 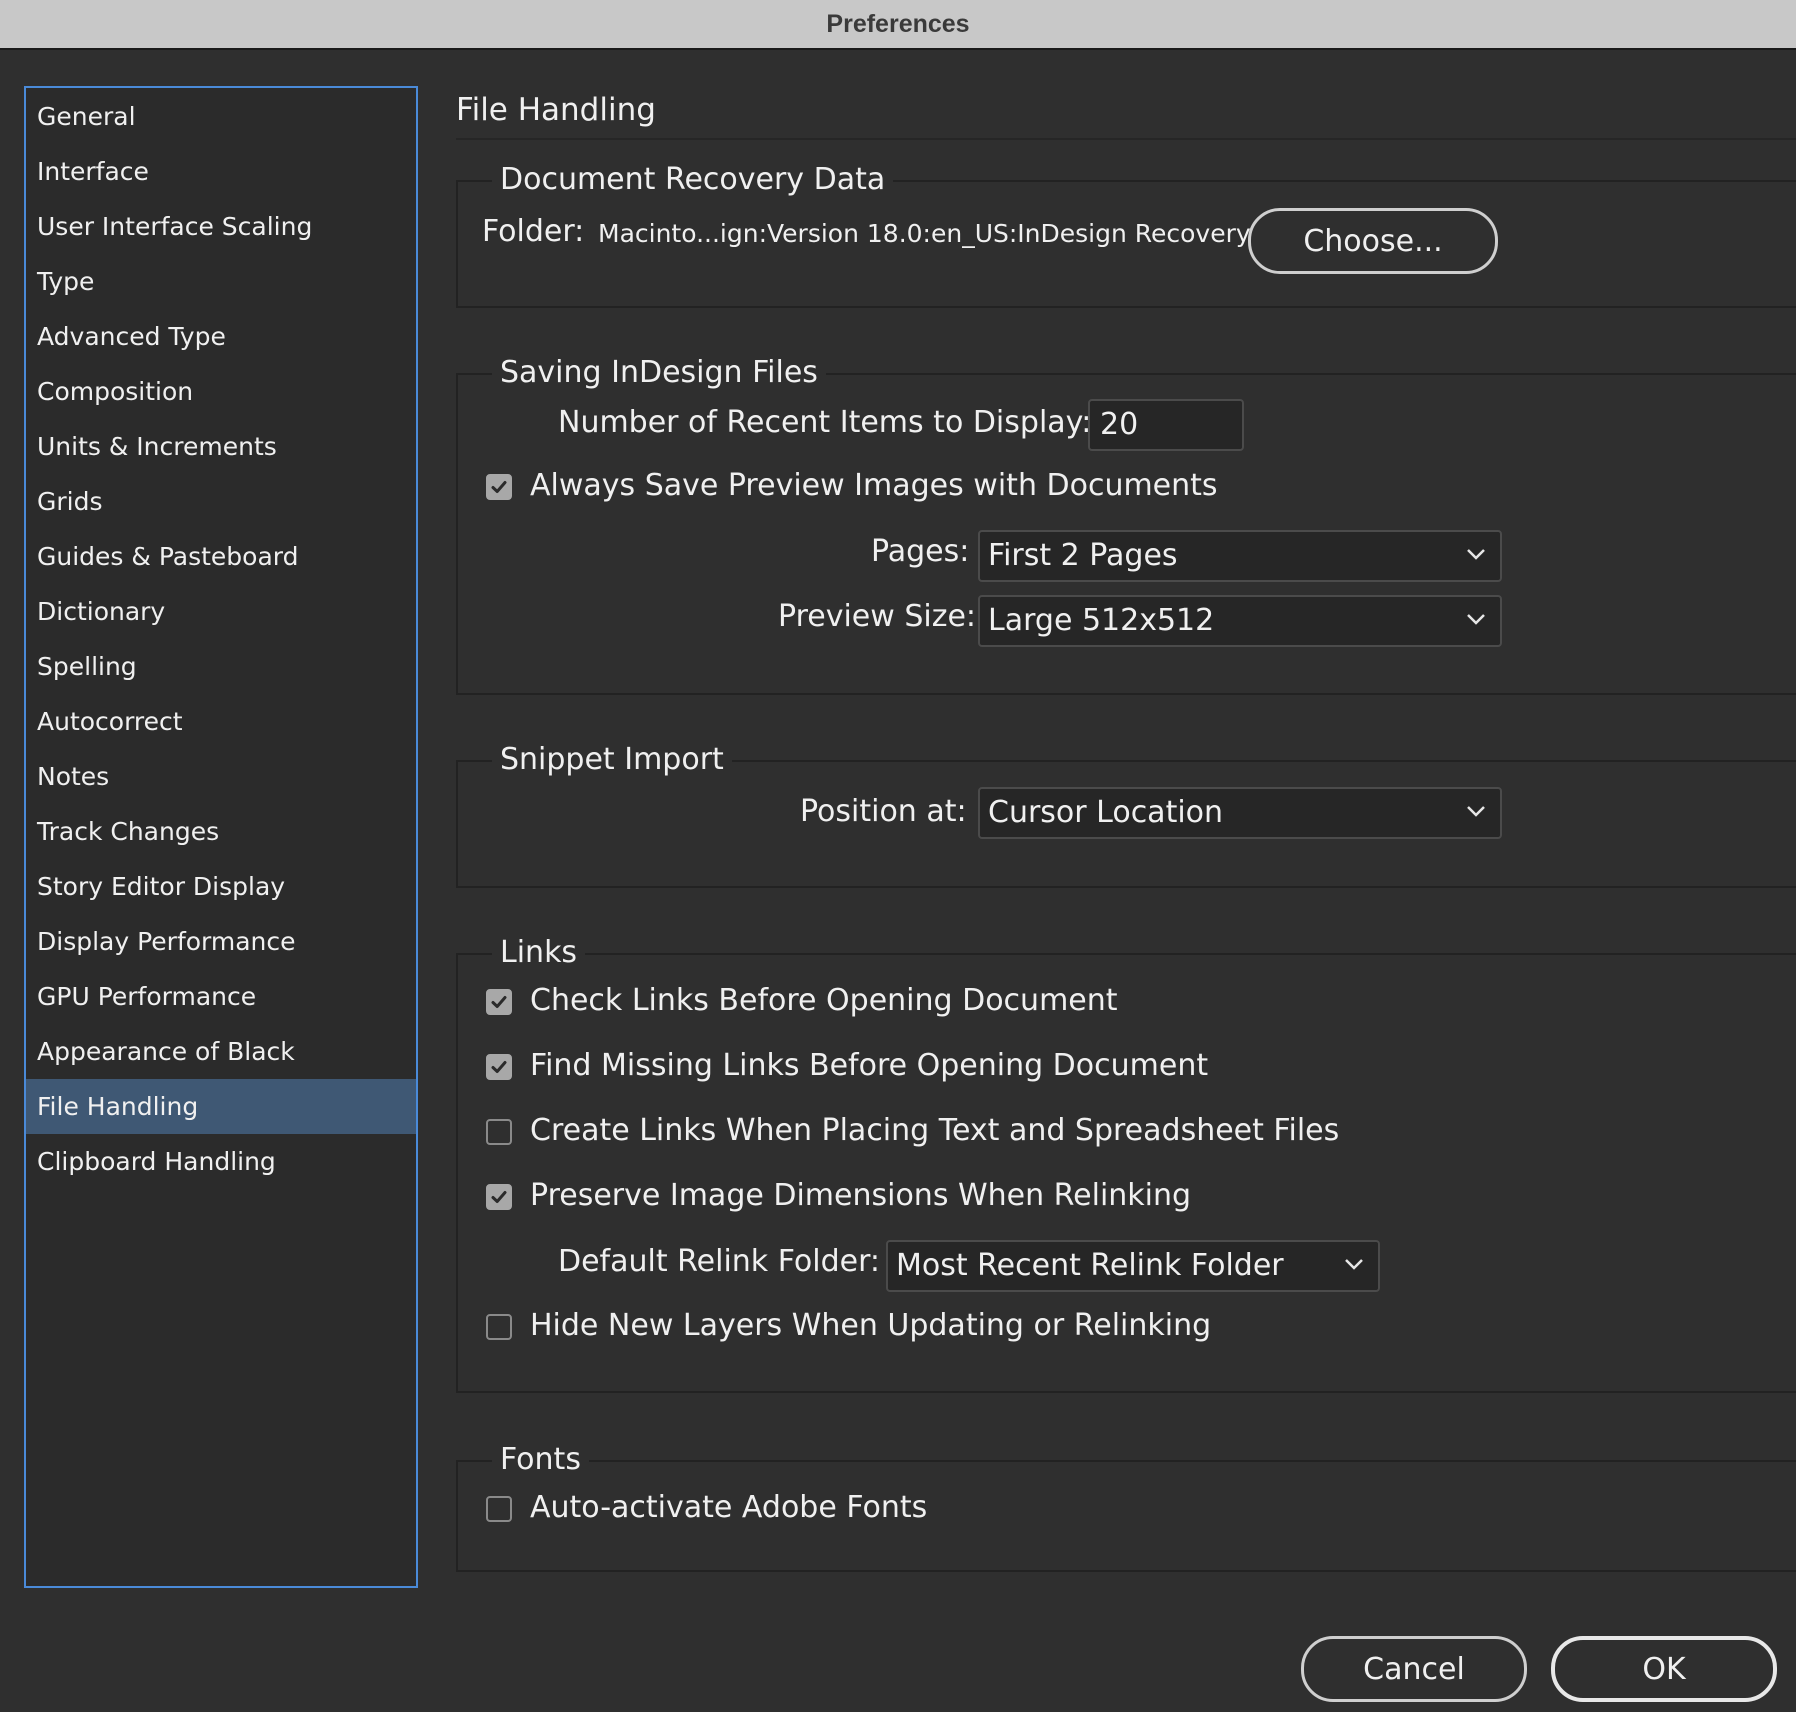 What do you see at coordinates (825, 422) in the screenshot?
I see `recent-items-label: Number of Recent Items to Display:` at bounding box center [825, 422].